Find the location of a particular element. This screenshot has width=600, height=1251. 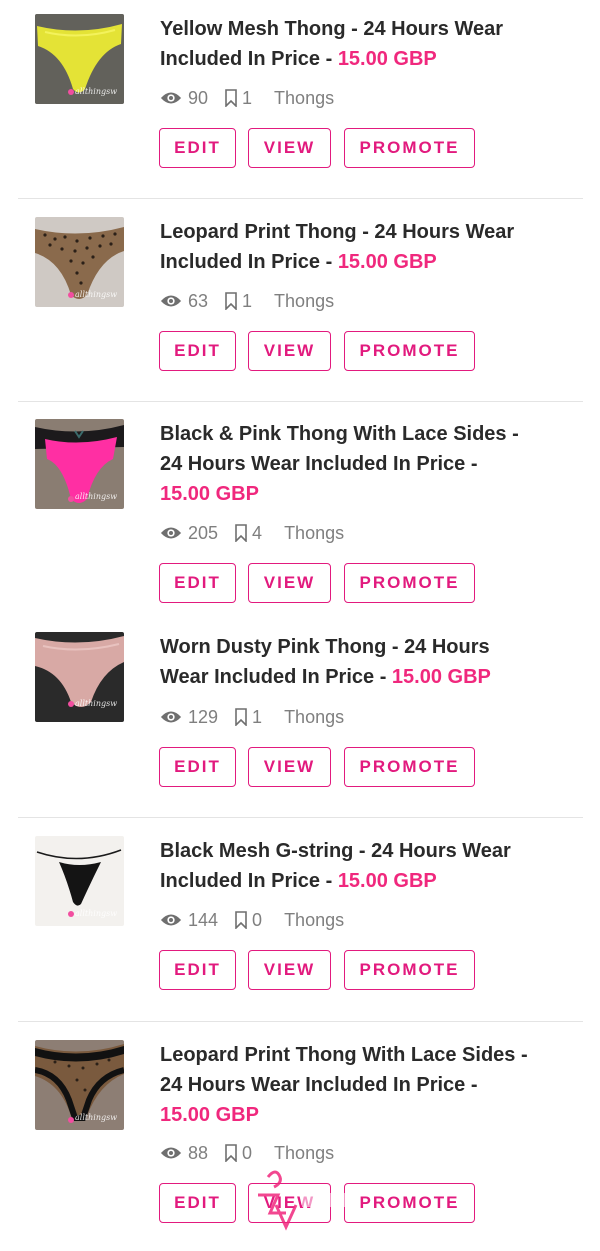

listing-stats: 129 1 Thongs is located at coordinates (252, 717).